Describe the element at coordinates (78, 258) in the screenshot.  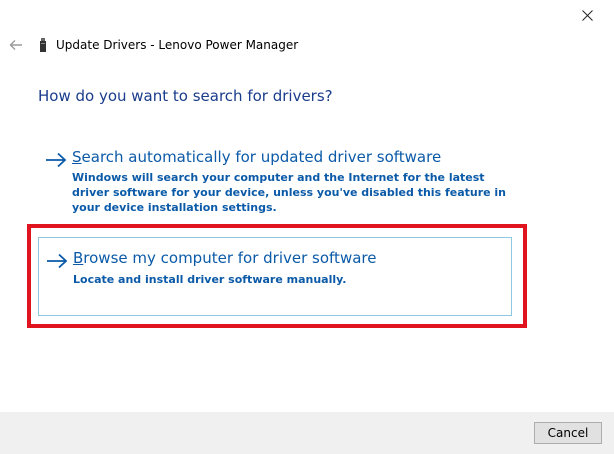
I see `option-title-accelerator: B` at that location.